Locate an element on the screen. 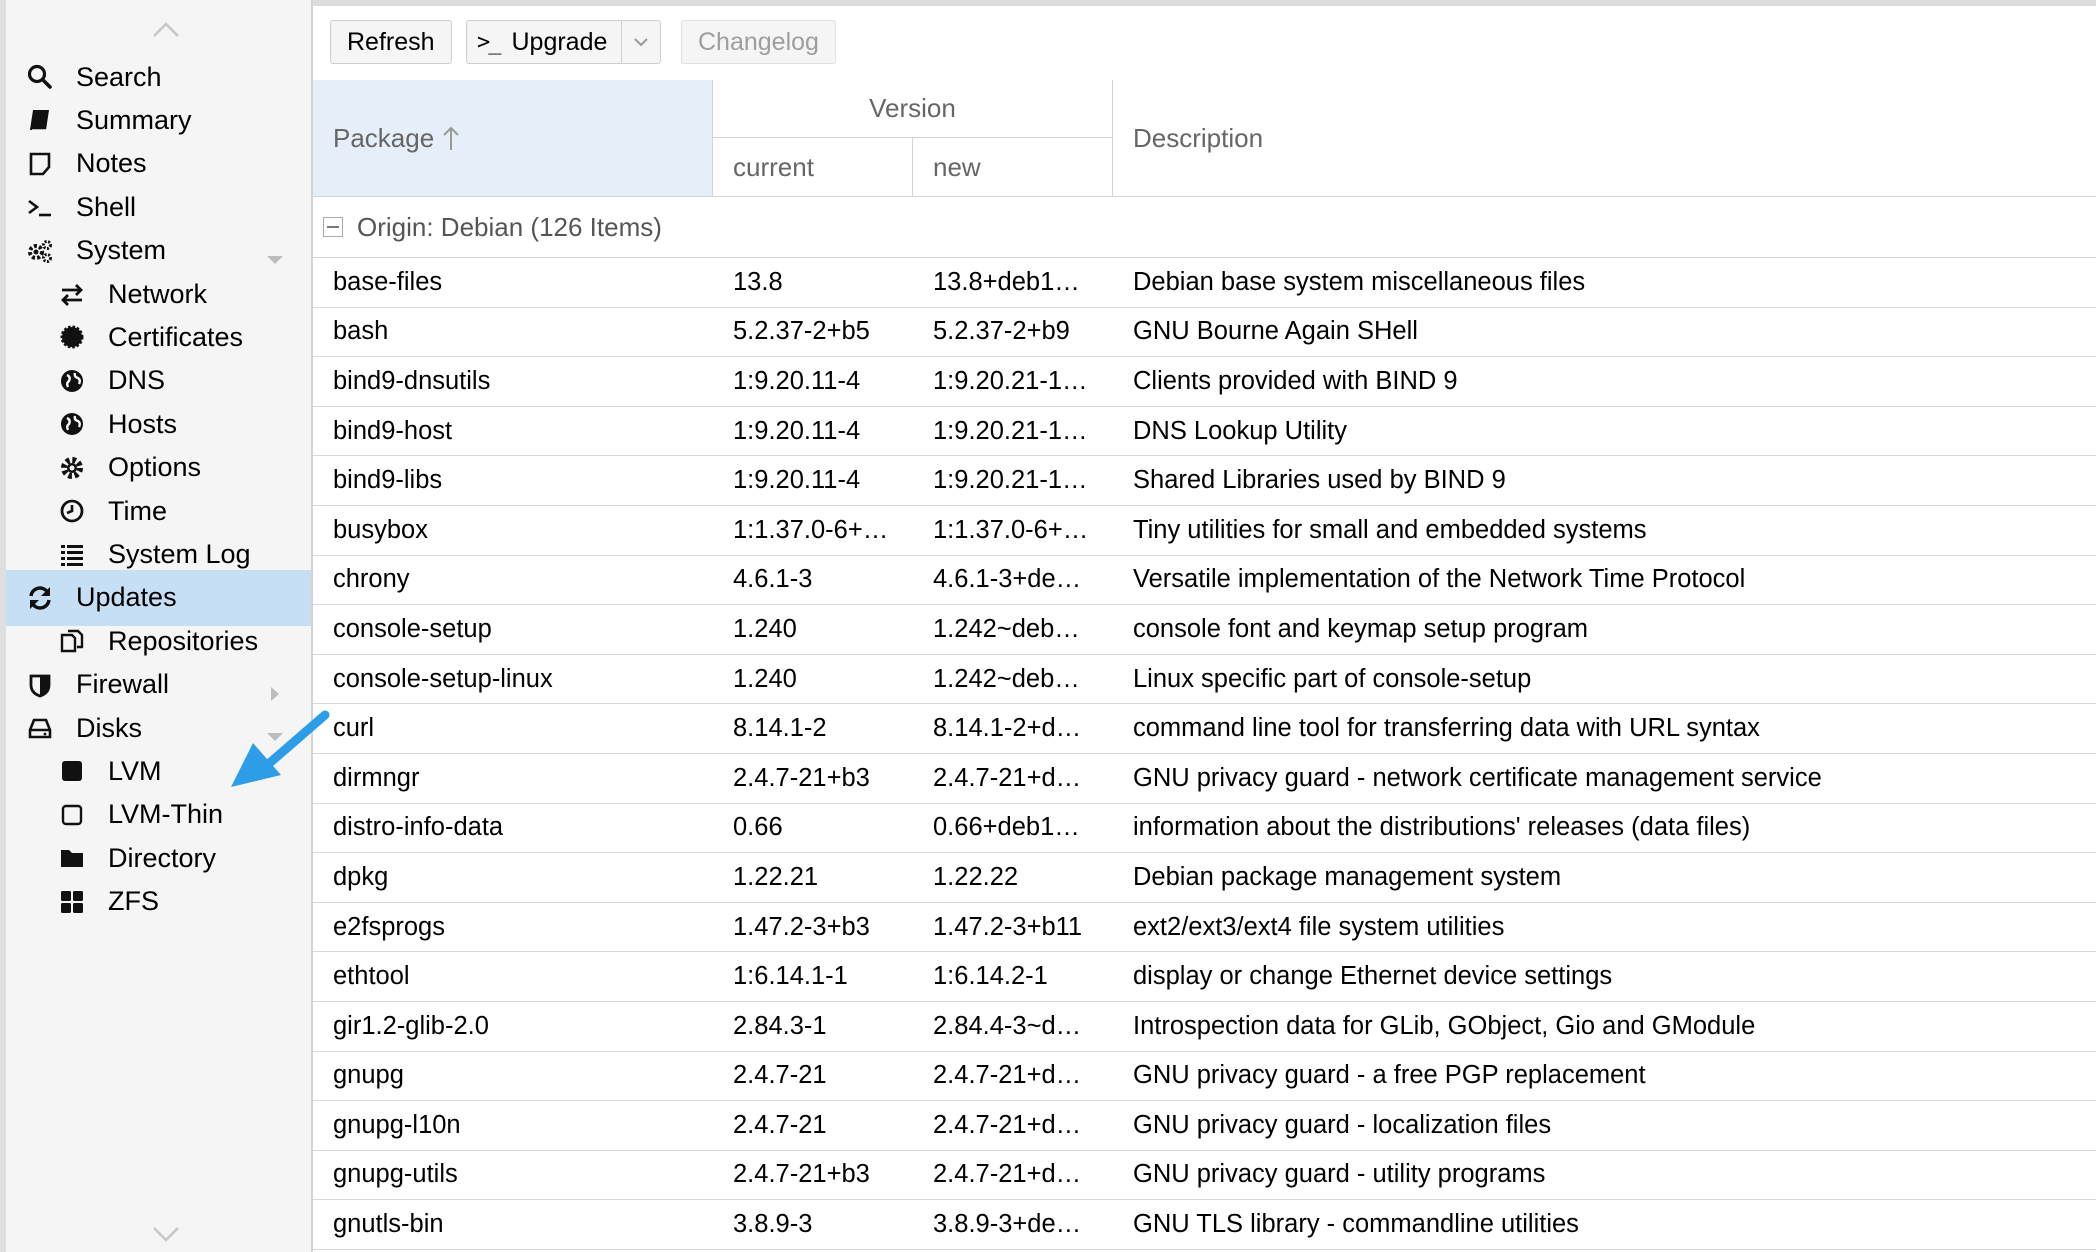 The height and width of the screenshot is (1252, 2096). group-label: Origin: Debian (126 Items) is located at coordinates (509, 226).